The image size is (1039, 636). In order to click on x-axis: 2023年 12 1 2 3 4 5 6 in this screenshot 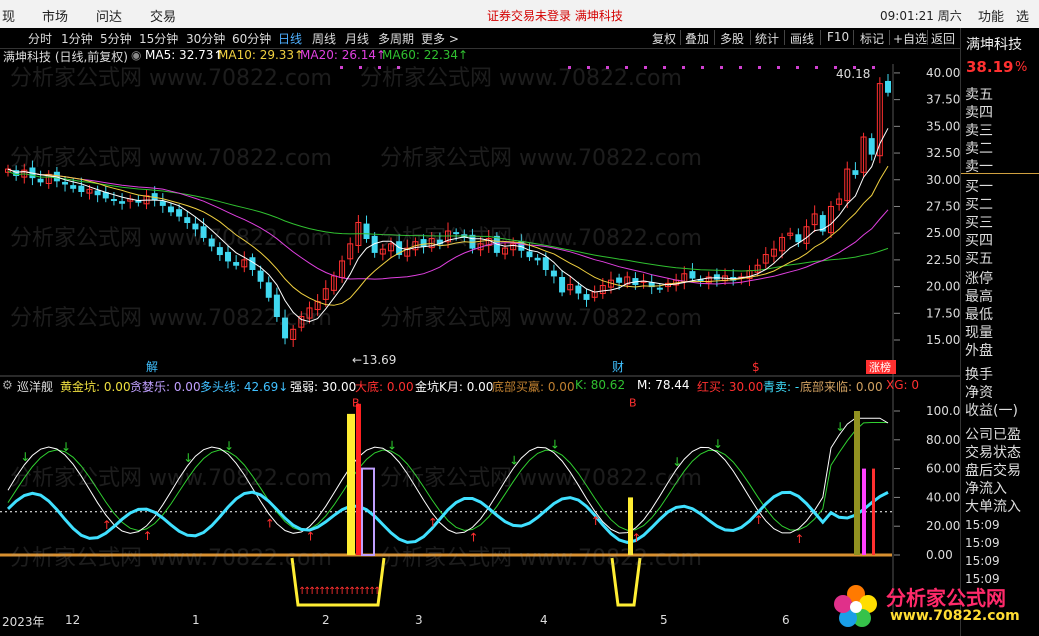, I will do `click(480, 624)`.